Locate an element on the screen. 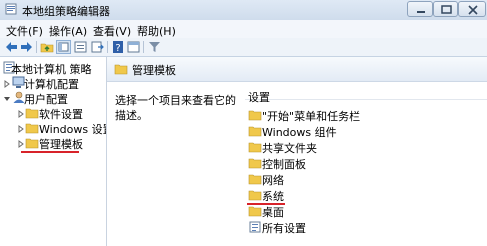 The width and height of the screenshot is (487, 246). list-item-label: 共享文件夹 is located at coordinates (289, 148).